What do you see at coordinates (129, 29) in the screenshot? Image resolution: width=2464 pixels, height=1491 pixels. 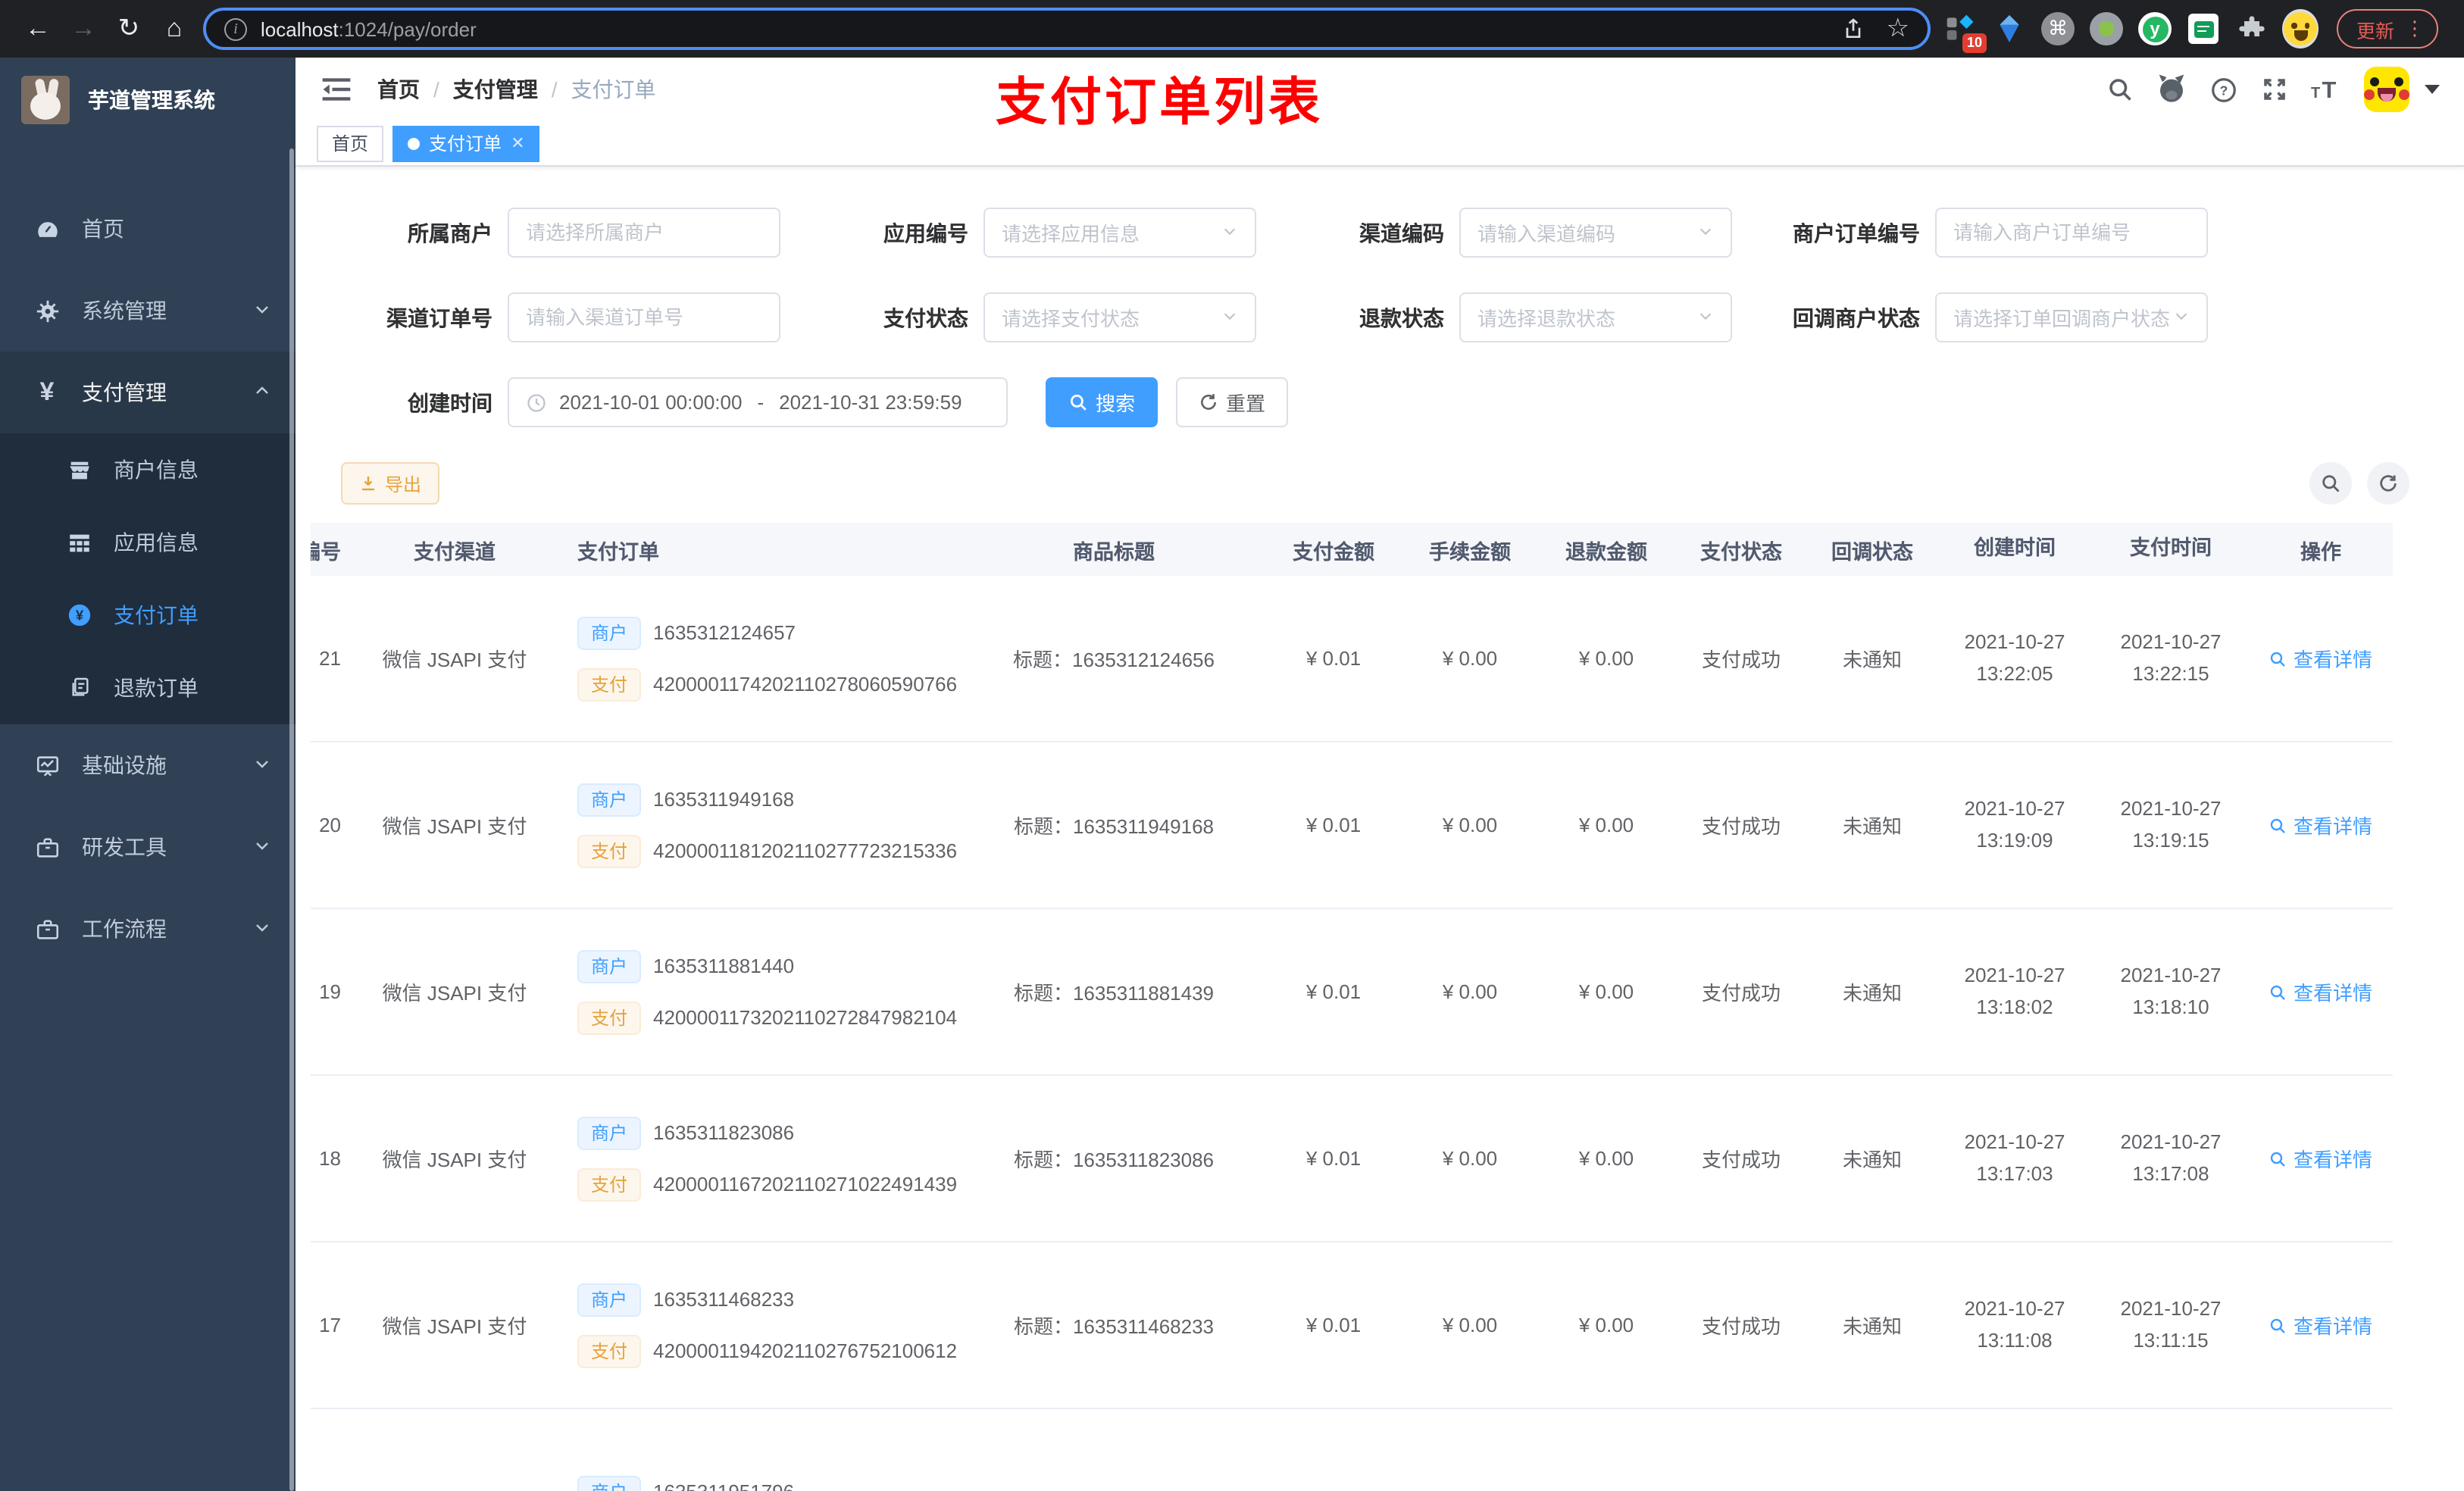 I see `browser-reload-icon: ↻` at bounding box center [129, 29].